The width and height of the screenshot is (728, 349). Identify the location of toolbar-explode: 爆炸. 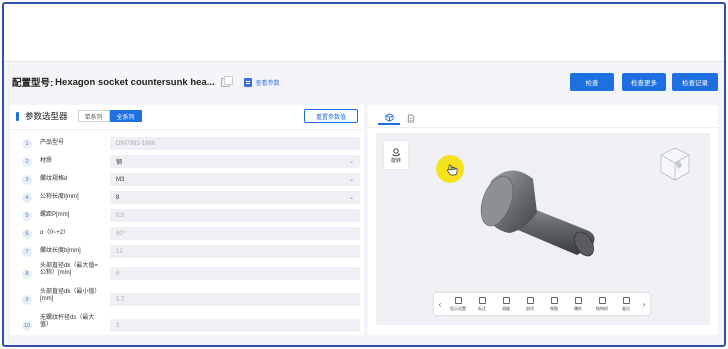
(578, 304).